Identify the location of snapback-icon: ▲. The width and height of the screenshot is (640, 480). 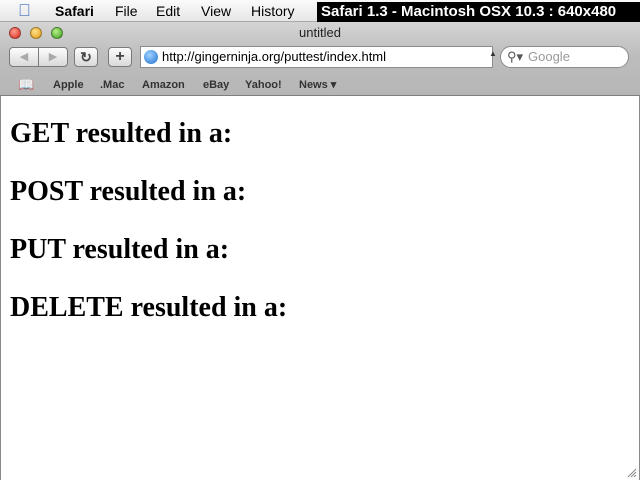
(493, 53).